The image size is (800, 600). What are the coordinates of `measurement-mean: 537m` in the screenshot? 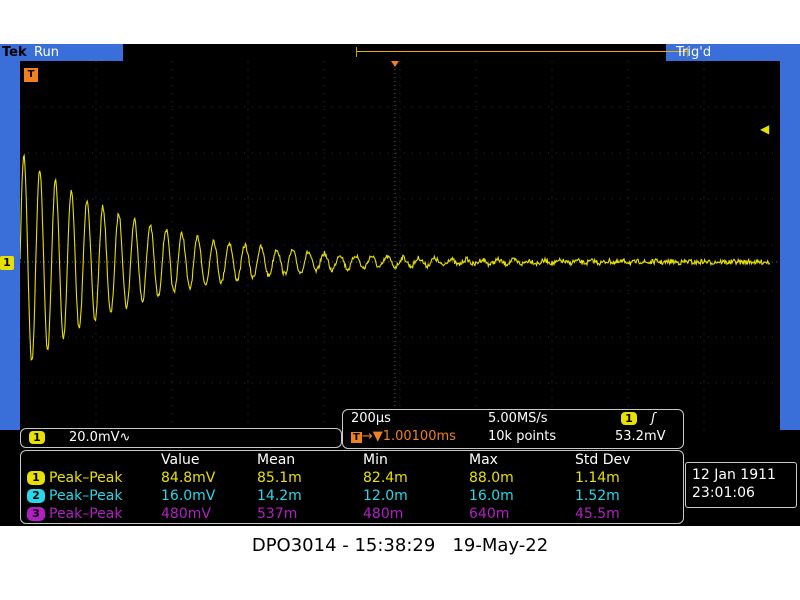 It's located at (277, 514).